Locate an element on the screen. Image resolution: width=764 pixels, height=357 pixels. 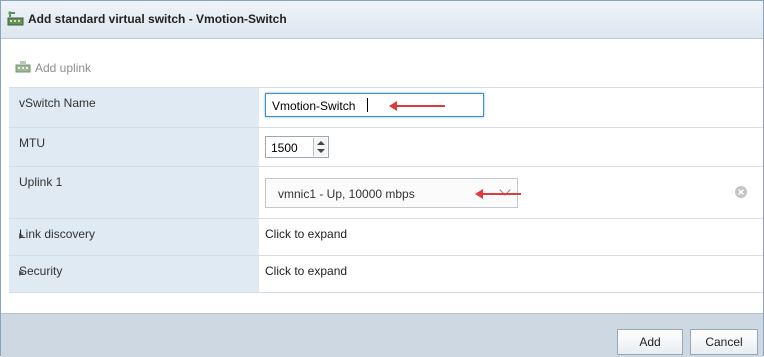
add-uplink-icon is located at coordinates (23, 67).